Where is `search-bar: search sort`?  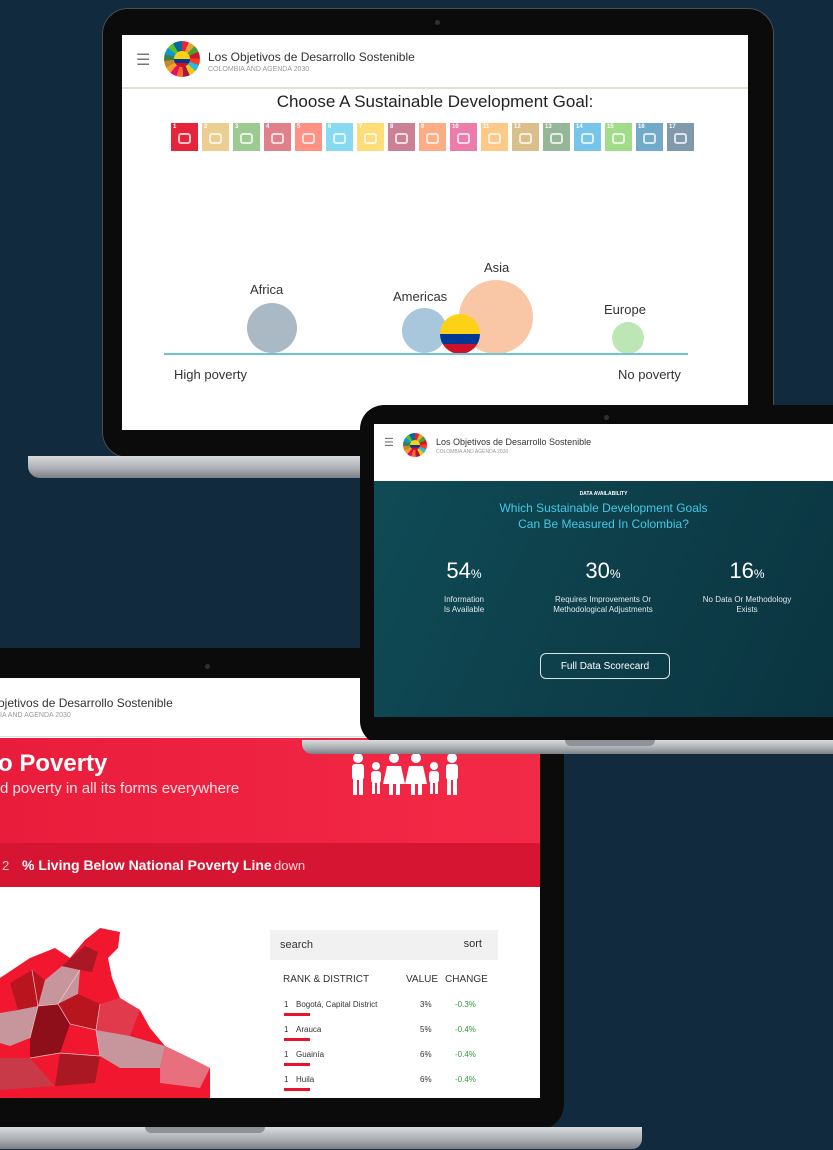
search-bar: search sort is located at coordinates (384, 945).